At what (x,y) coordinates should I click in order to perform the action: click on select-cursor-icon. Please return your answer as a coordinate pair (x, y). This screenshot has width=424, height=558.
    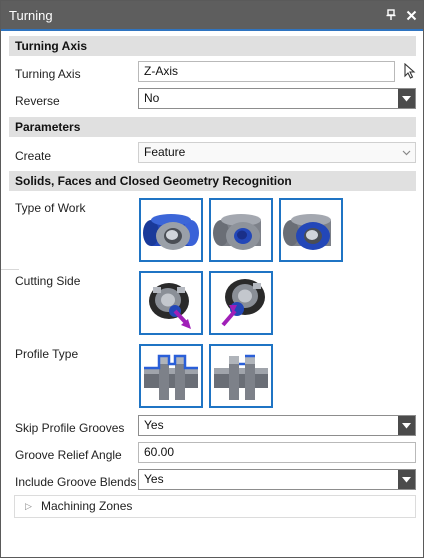
    Looking at the image, I should click on (410, 71).